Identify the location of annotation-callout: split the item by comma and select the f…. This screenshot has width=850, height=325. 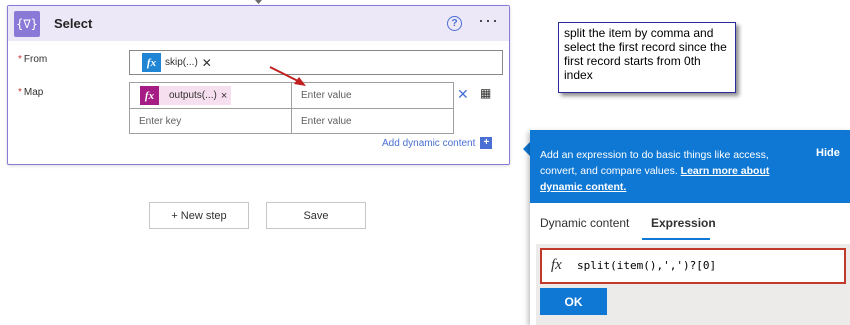
(647, 57).